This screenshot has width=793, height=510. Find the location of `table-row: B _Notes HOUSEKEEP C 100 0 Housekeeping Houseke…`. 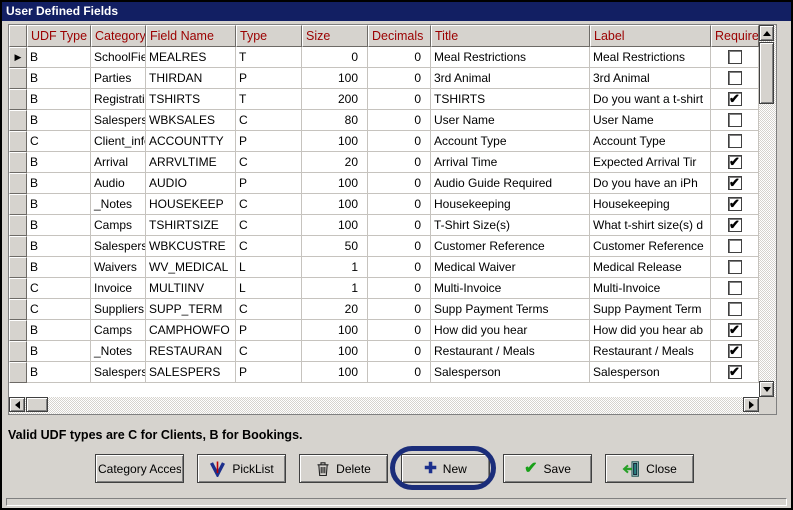

table-row: B _Notes HOUSEKEEP C 100 0 Housekeeping Houseke… is located at coordinates (392, 204).